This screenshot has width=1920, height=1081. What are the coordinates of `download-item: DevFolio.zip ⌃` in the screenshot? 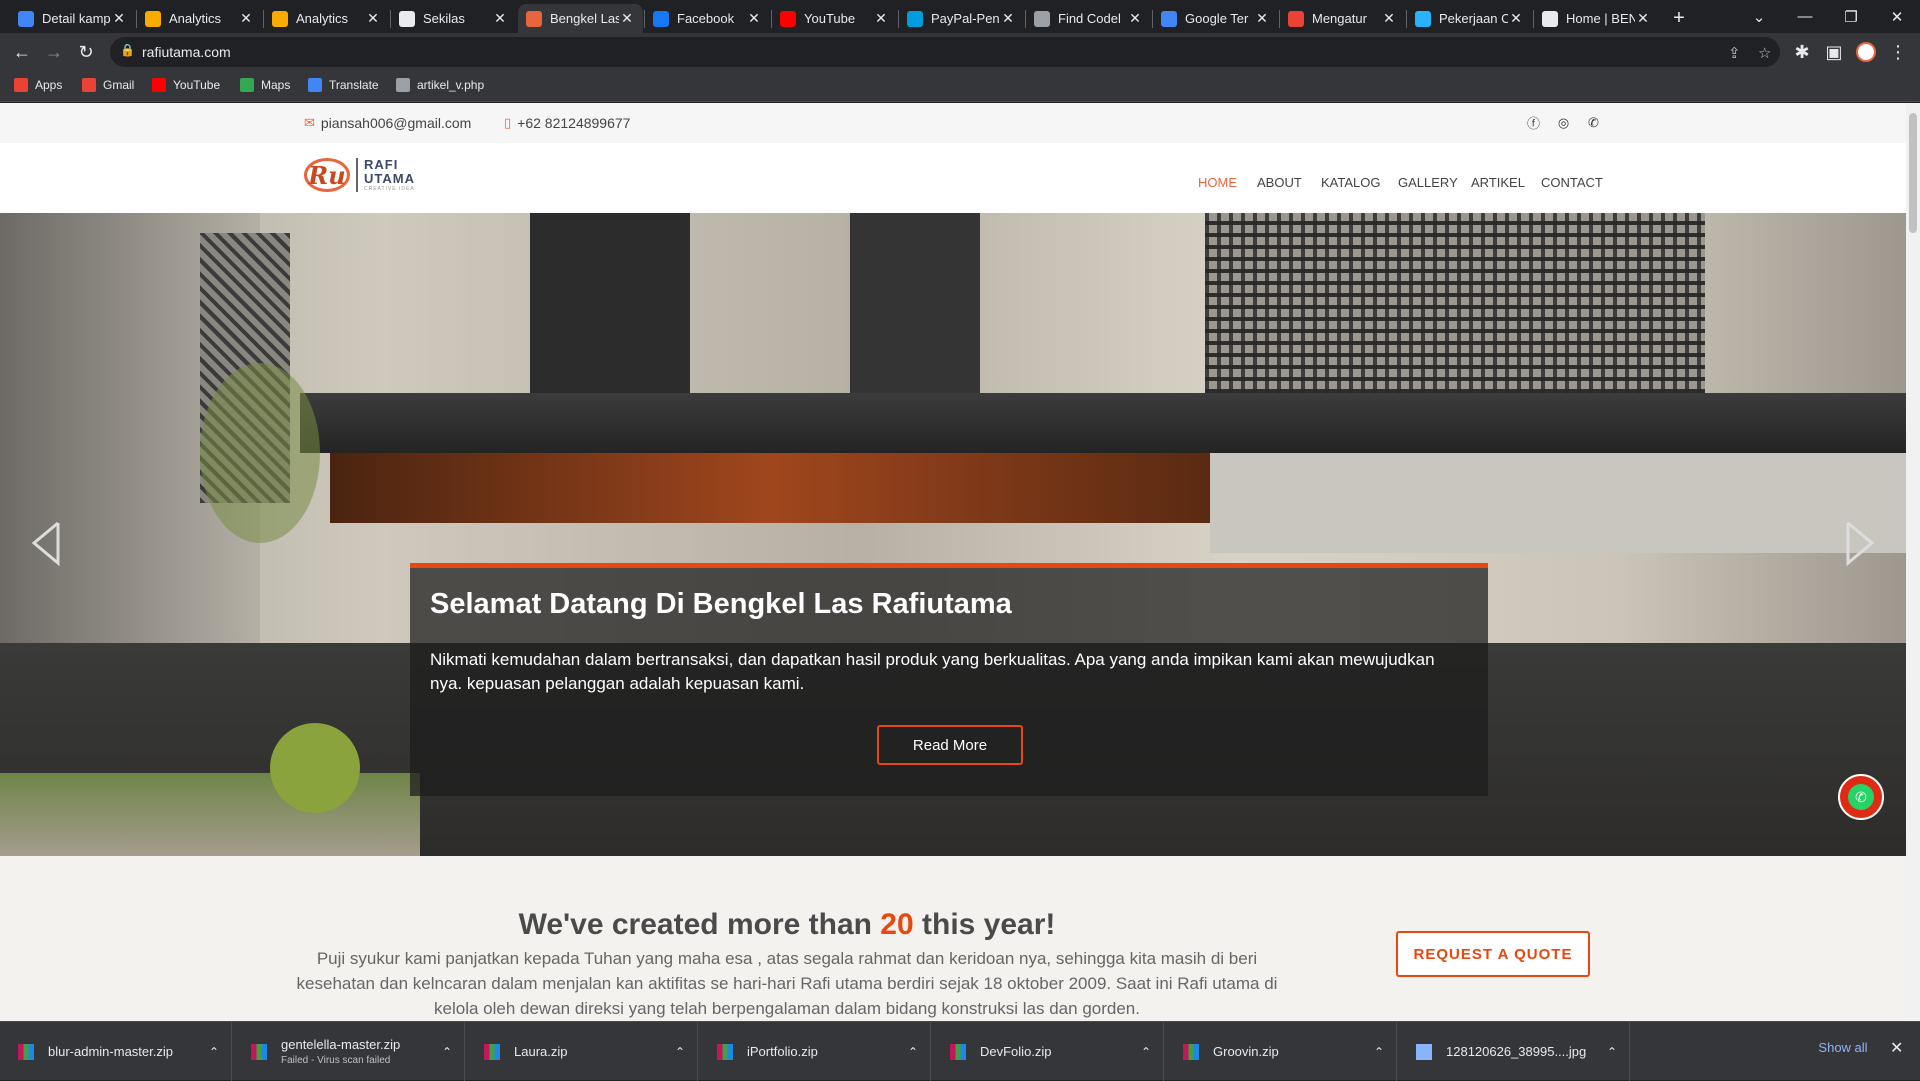 It's located at (1048, 1051).